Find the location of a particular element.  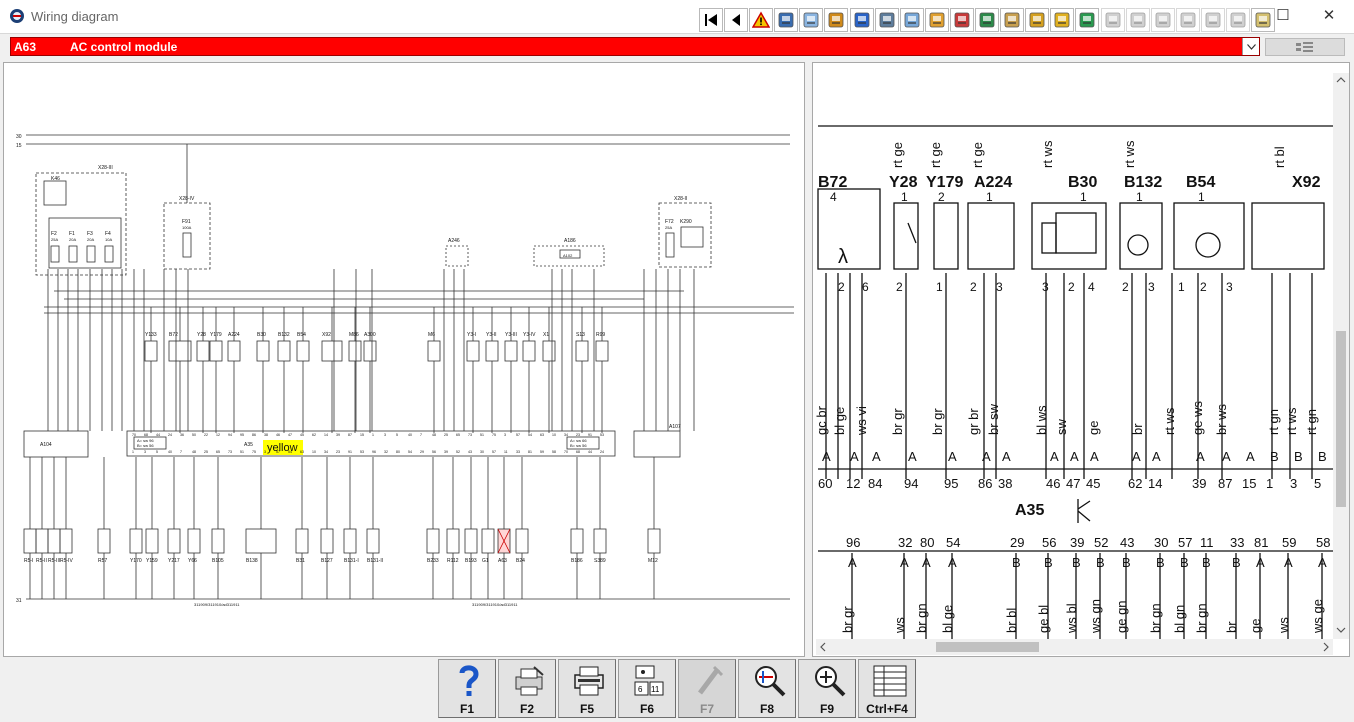

connector-button is located at coordinates (861, 20).